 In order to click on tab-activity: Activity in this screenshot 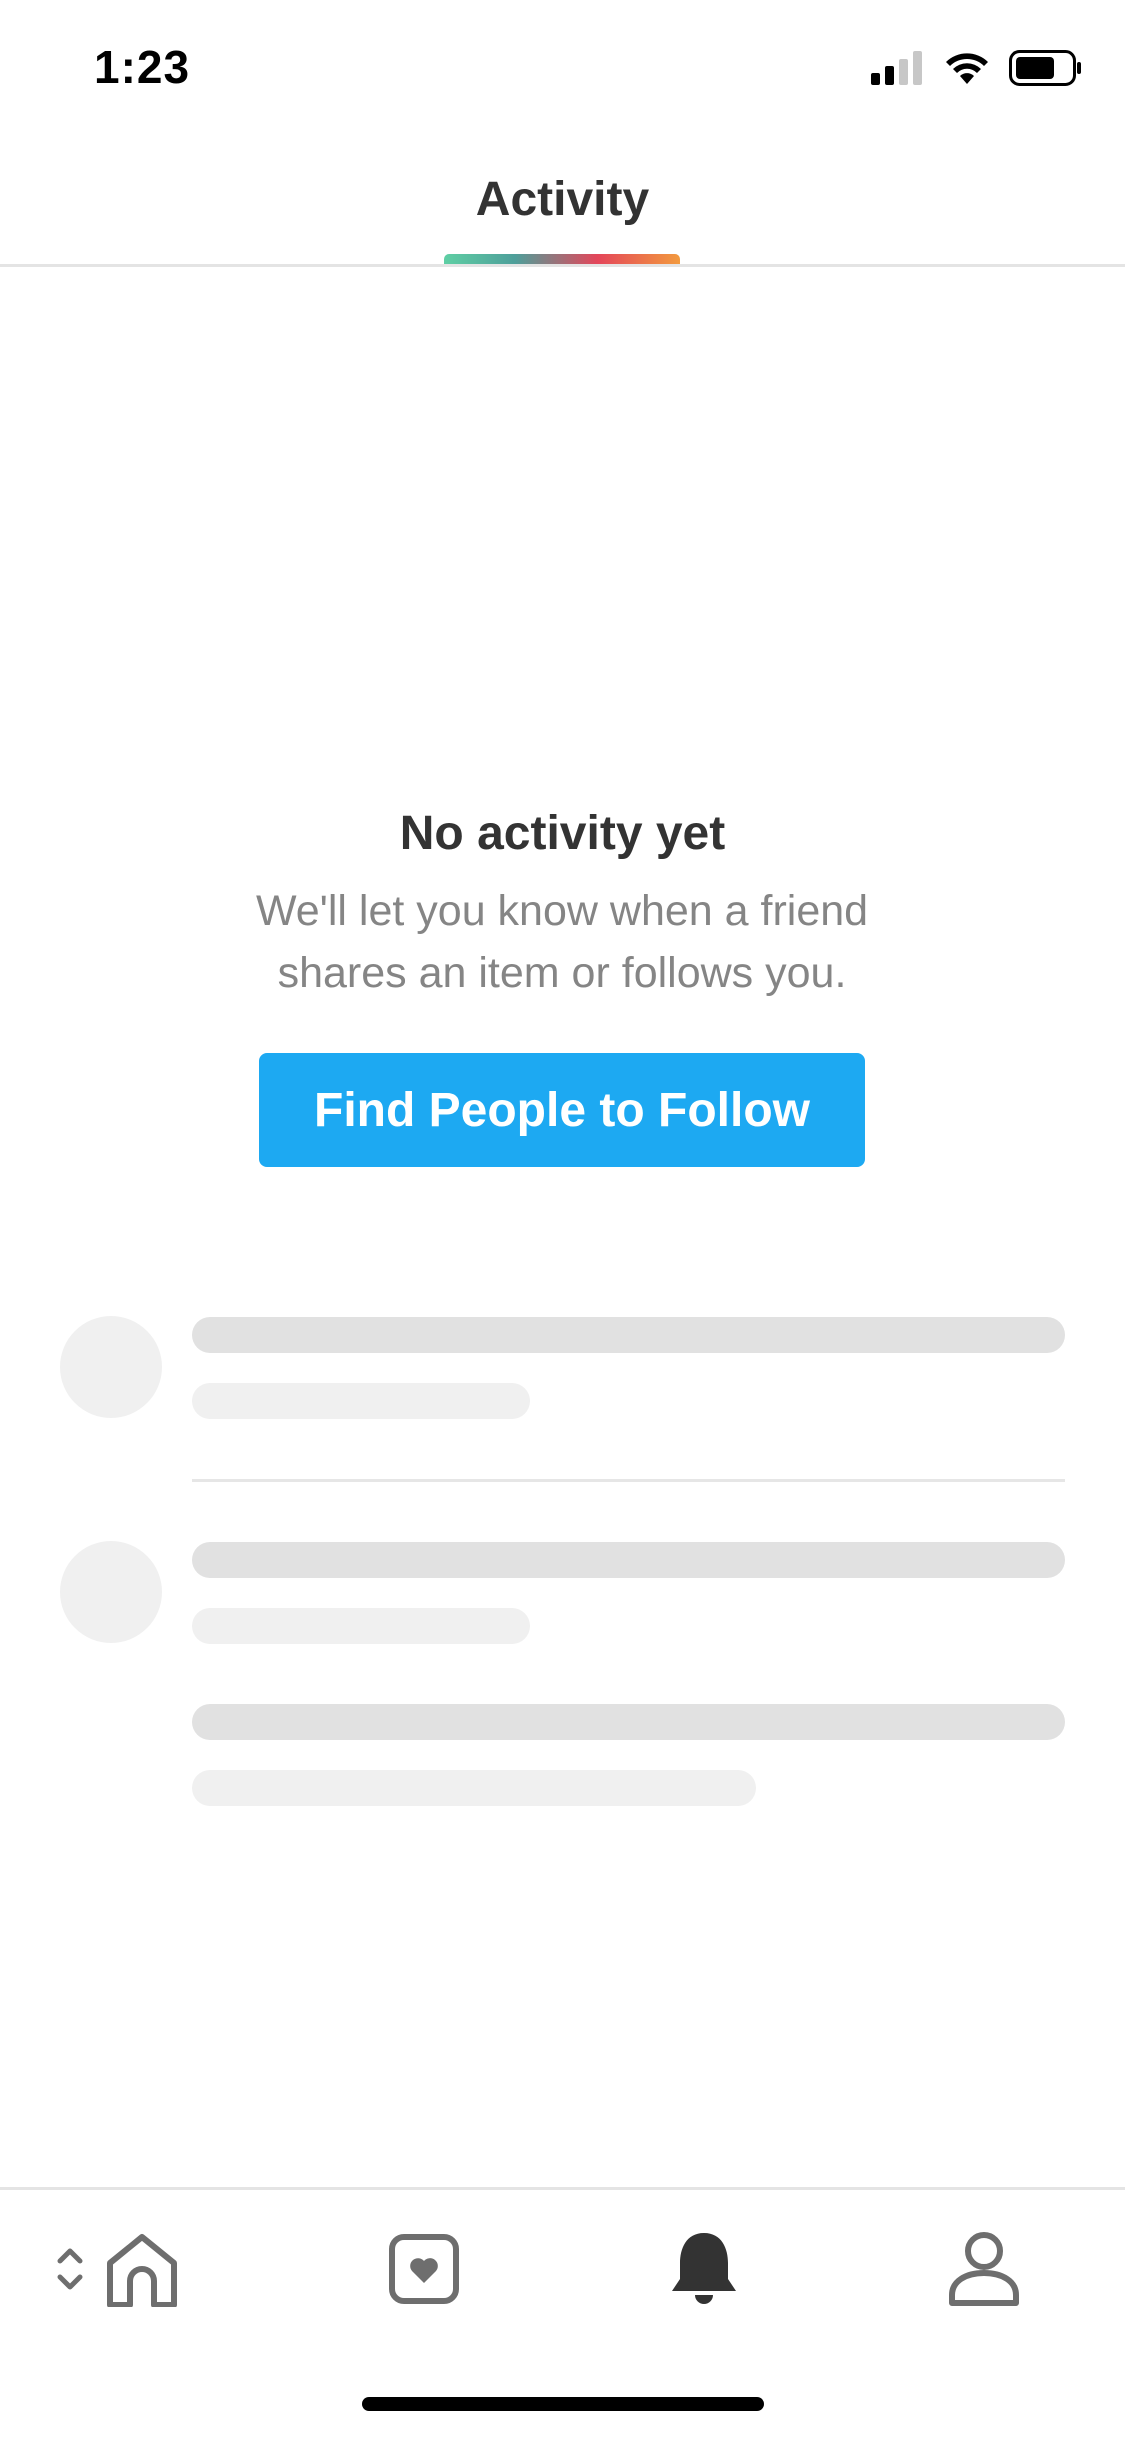, I will do `click(562, 199)`.